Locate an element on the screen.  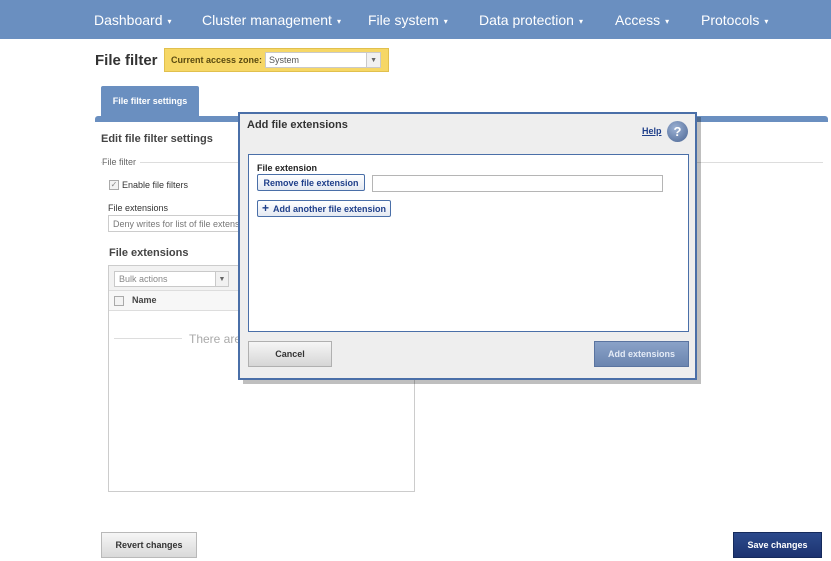
nav-protocols: Protocols ▾ is located at coordinates (734, 20).